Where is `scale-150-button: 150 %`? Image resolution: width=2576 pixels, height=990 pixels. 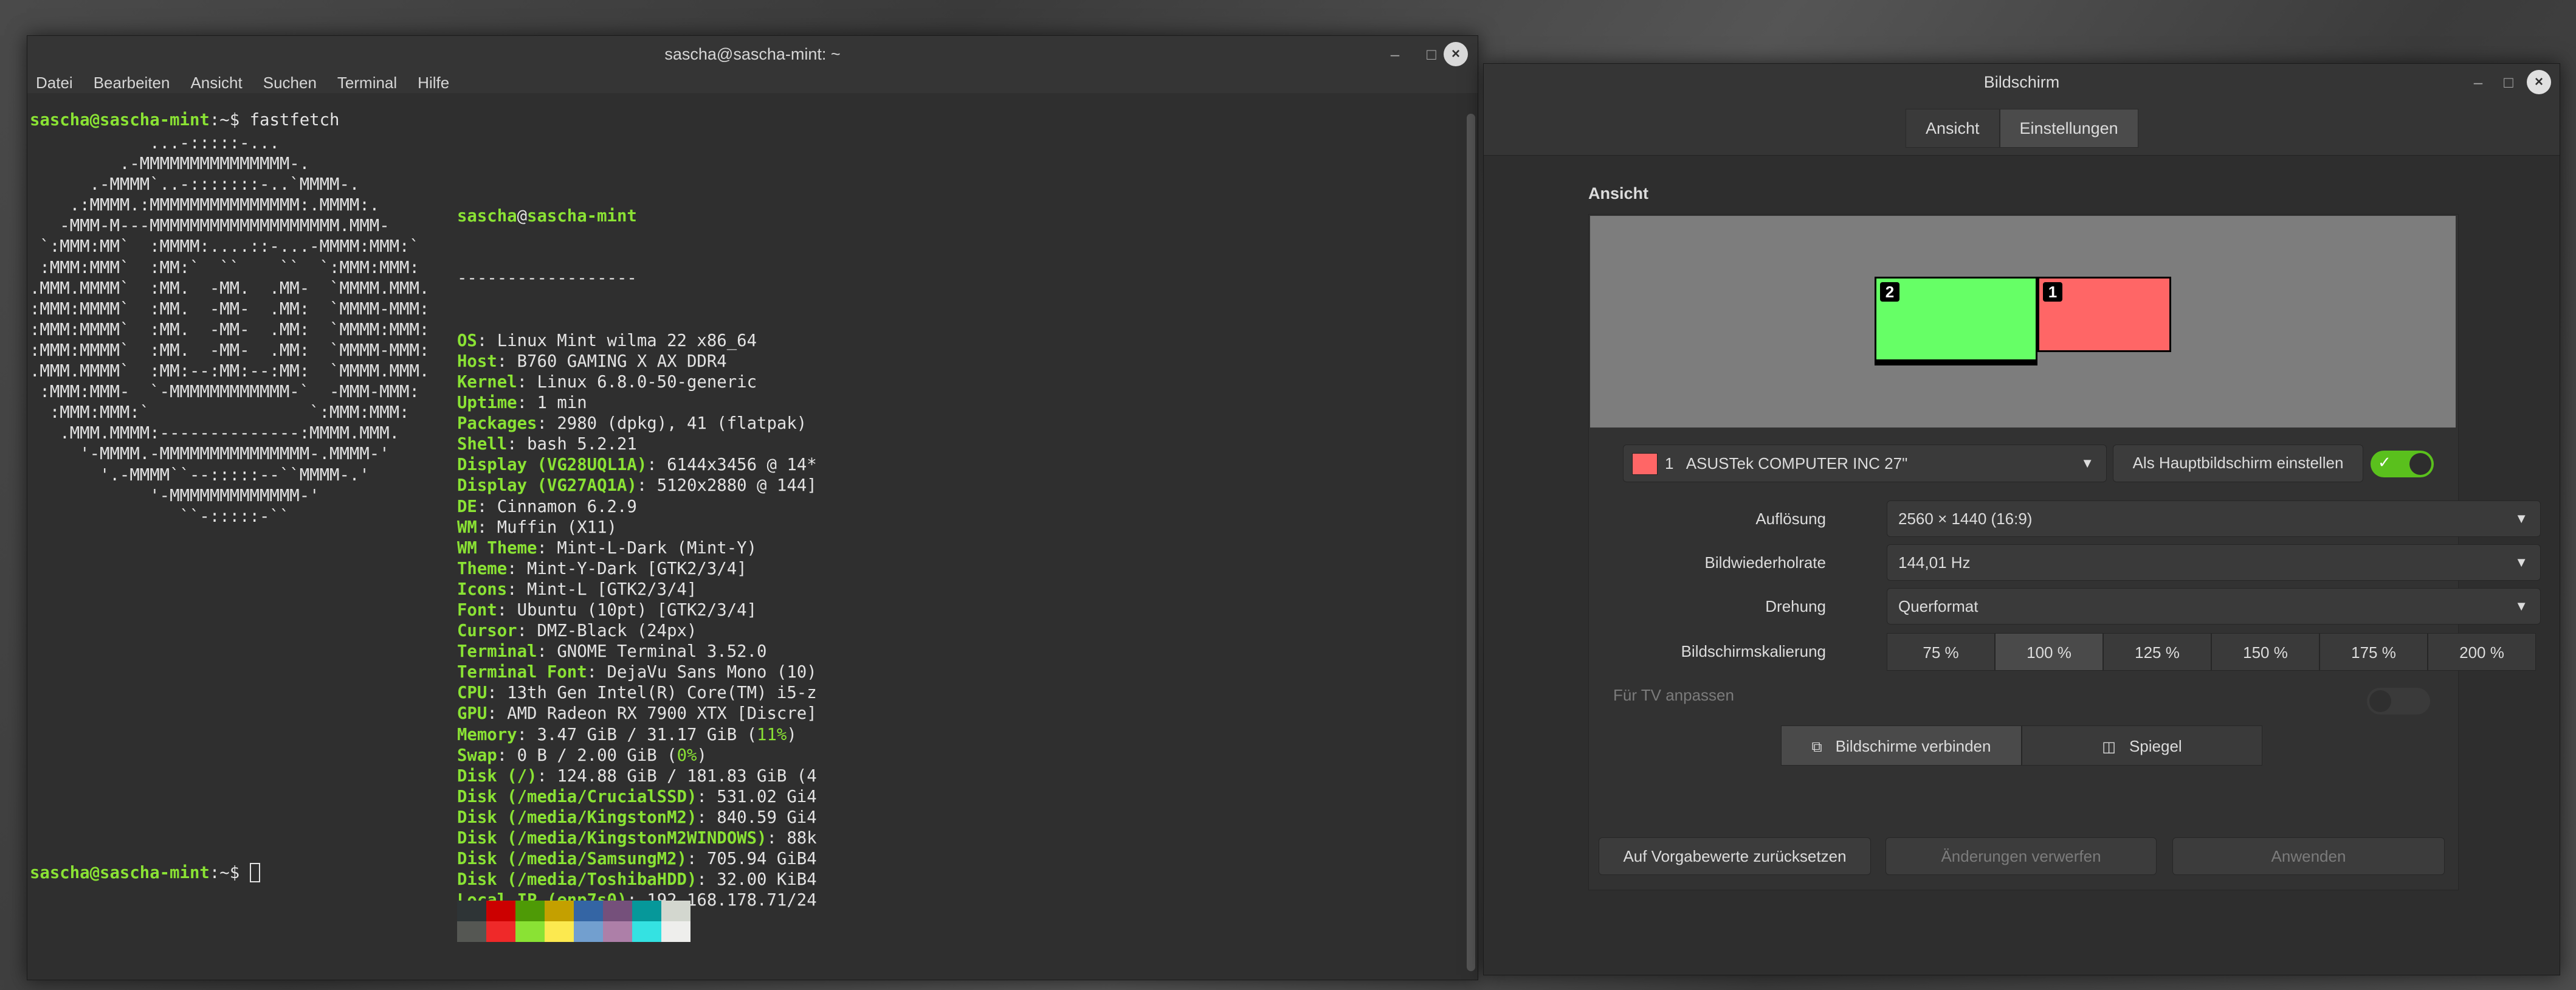
scale-150-button: 150 % is located at coordinates (2265, 652).